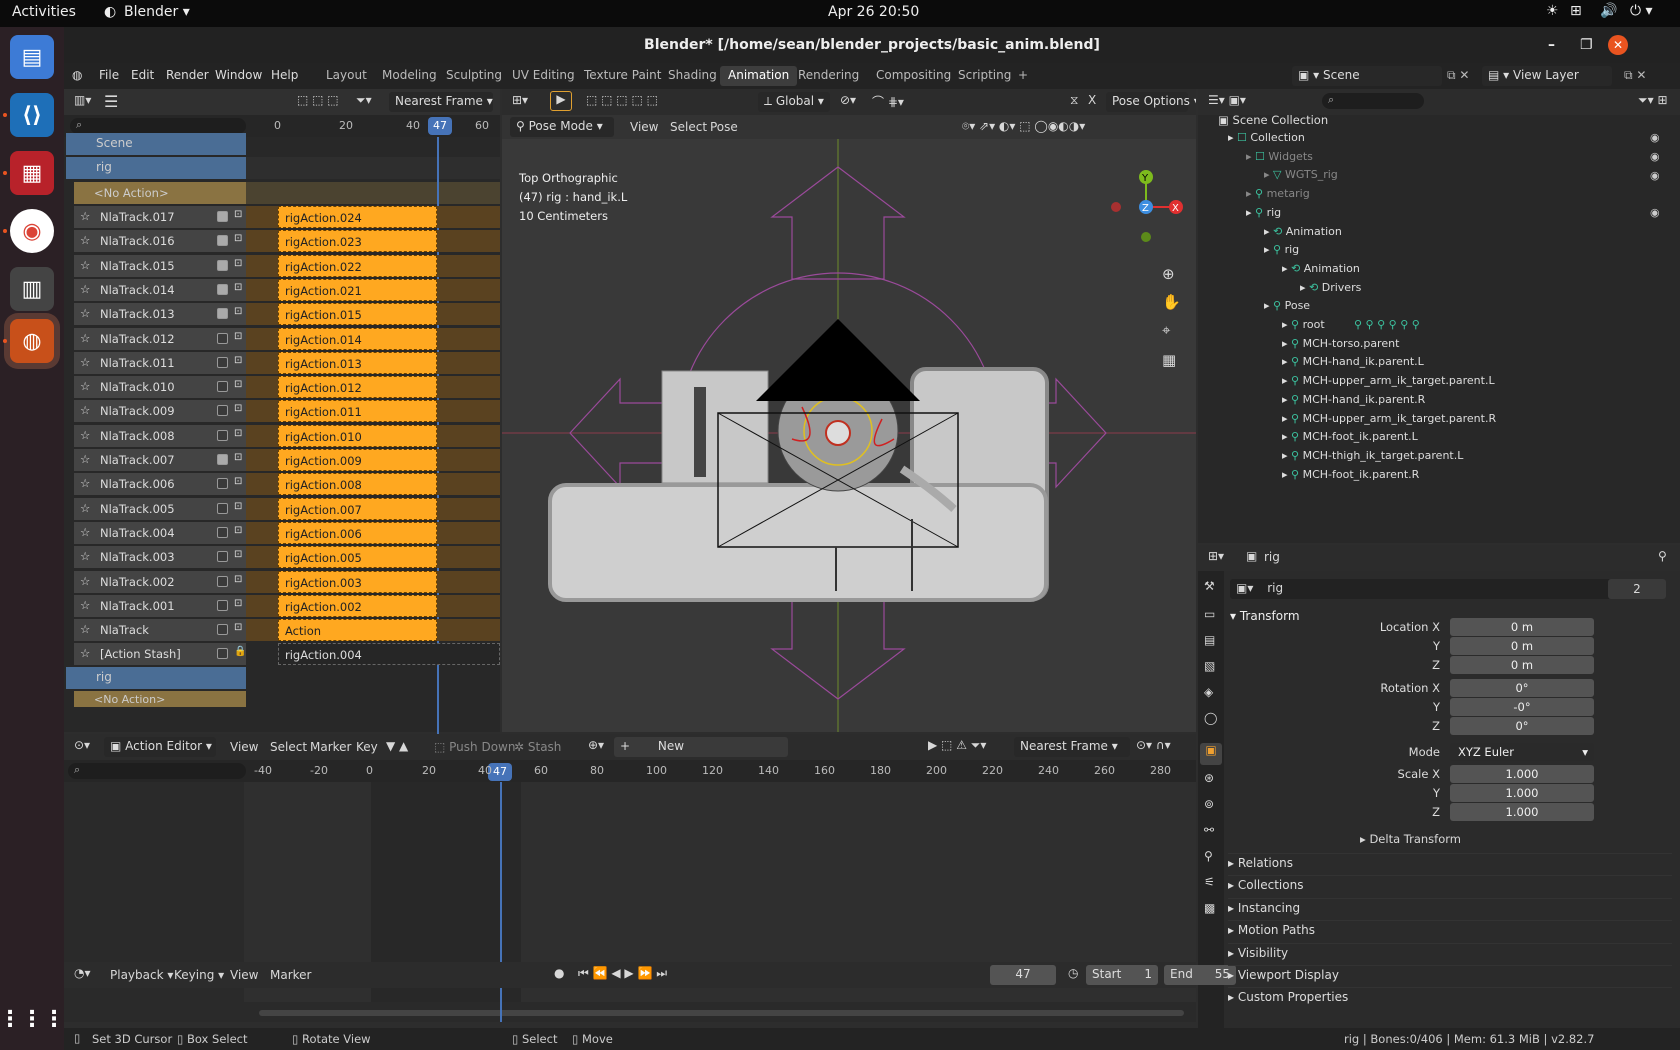  Describe the element at coordinates (1350, 439) in the screenshot. I see `outliner-row: ▸ ⚲ MCH-foot_ik.parent.L` at that location.